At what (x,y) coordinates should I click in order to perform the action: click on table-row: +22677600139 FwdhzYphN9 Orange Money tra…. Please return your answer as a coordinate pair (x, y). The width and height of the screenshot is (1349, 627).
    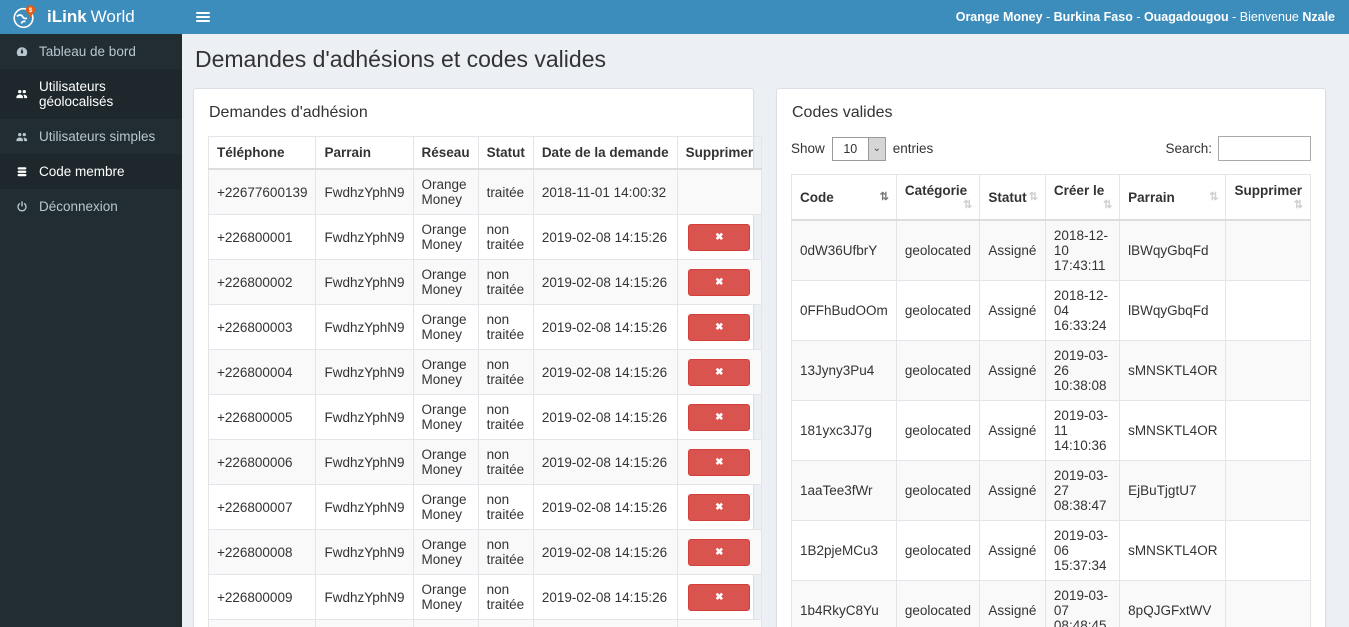
    Looking at the image, I should click on (485, 191).